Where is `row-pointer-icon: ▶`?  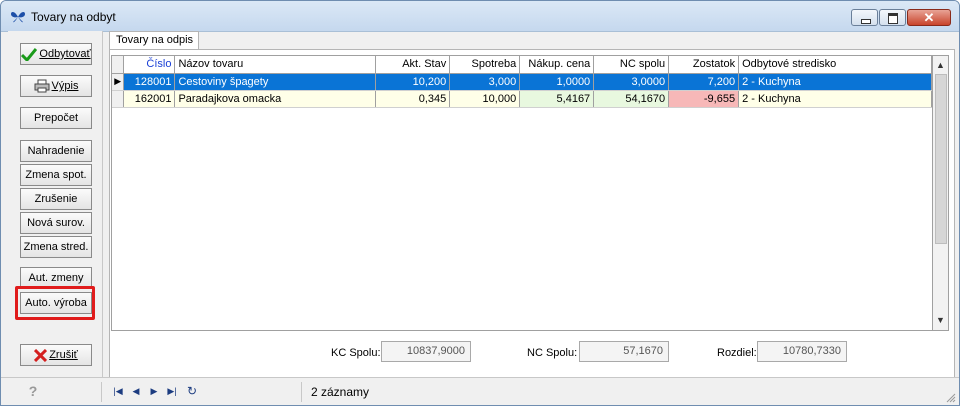
row-pointer-icon: ▶ is located at coordinates (118, 82).